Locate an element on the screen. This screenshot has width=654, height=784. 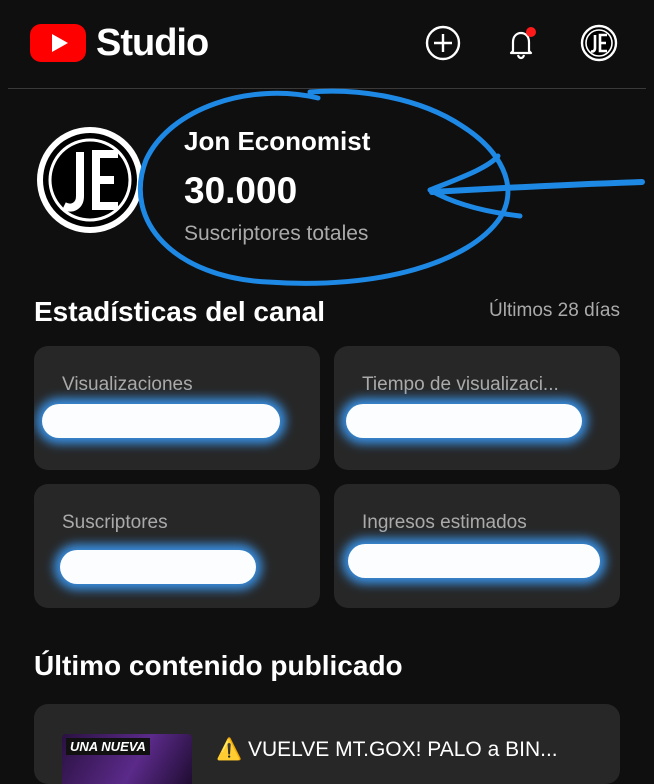
plus-circle-icon is located at coordinates (443, 43).